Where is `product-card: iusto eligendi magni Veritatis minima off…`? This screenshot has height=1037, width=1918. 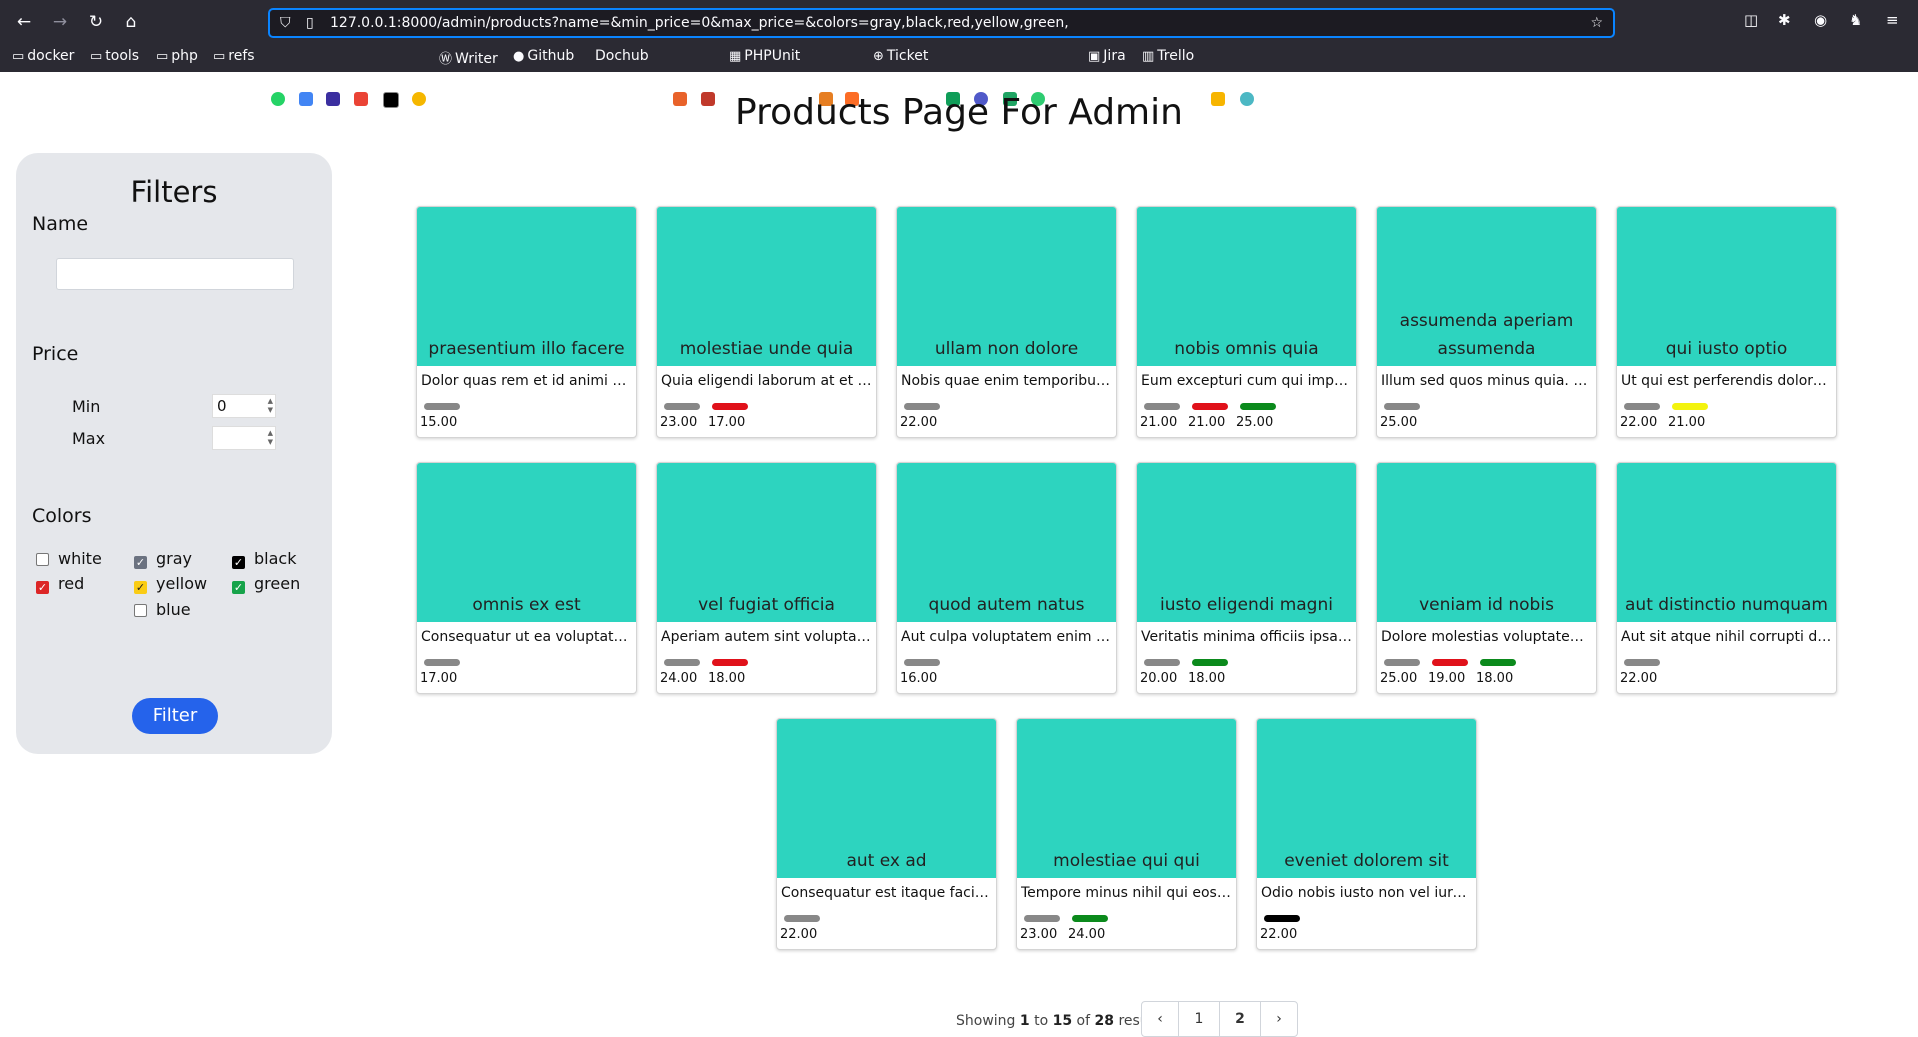 product-card: iusto eligendi magni Veritatis minima off… is located at coordinates (1246, 578).